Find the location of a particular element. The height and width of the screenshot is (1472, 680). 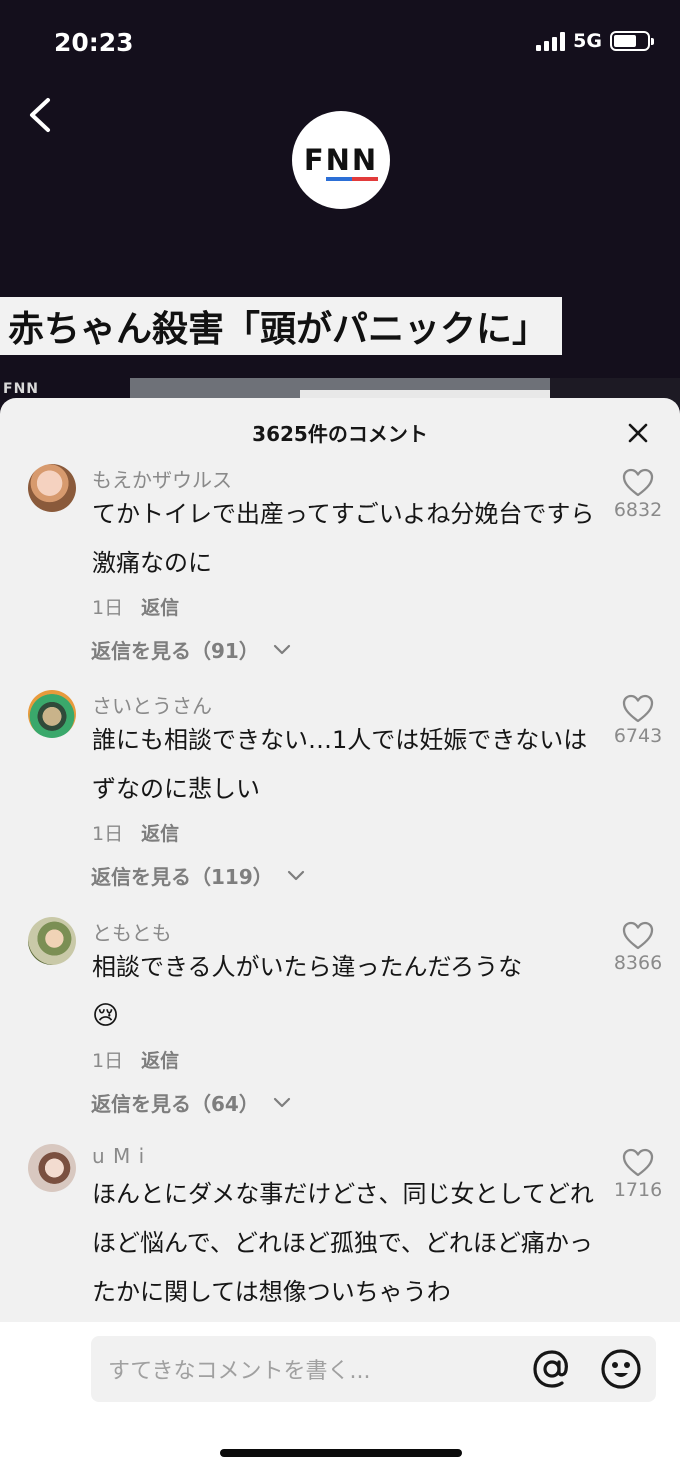

comment-text: 誰にも相談できない…1人では妊娠できないはずなのに悲しい is located at coordinates (340, 764).